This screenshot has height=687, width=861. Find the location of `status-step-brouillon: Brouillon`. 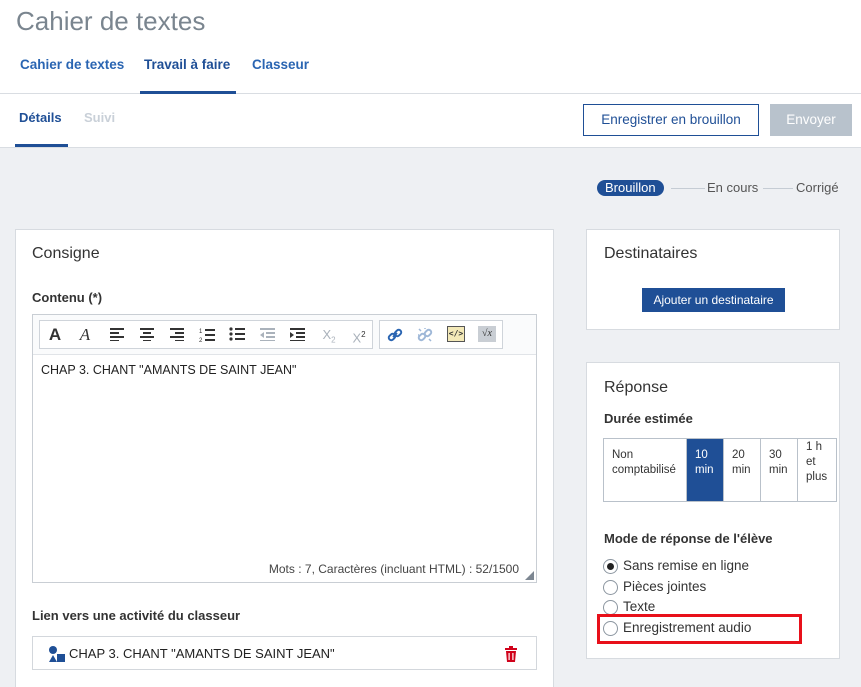

status-step-brouillon: Brouillon is located at coordinates (630, 188).